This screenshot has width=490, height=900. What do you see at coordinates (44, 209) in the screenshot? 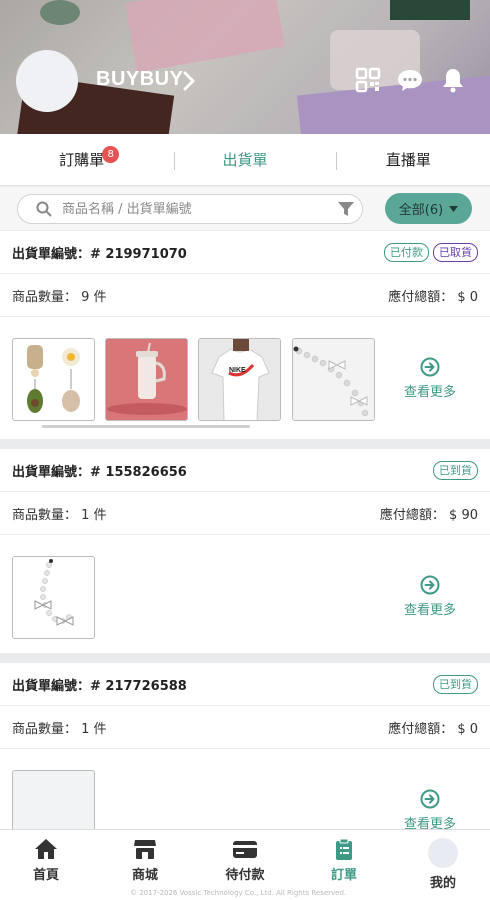
I see `search-icon` at bounding box center [44, 209].